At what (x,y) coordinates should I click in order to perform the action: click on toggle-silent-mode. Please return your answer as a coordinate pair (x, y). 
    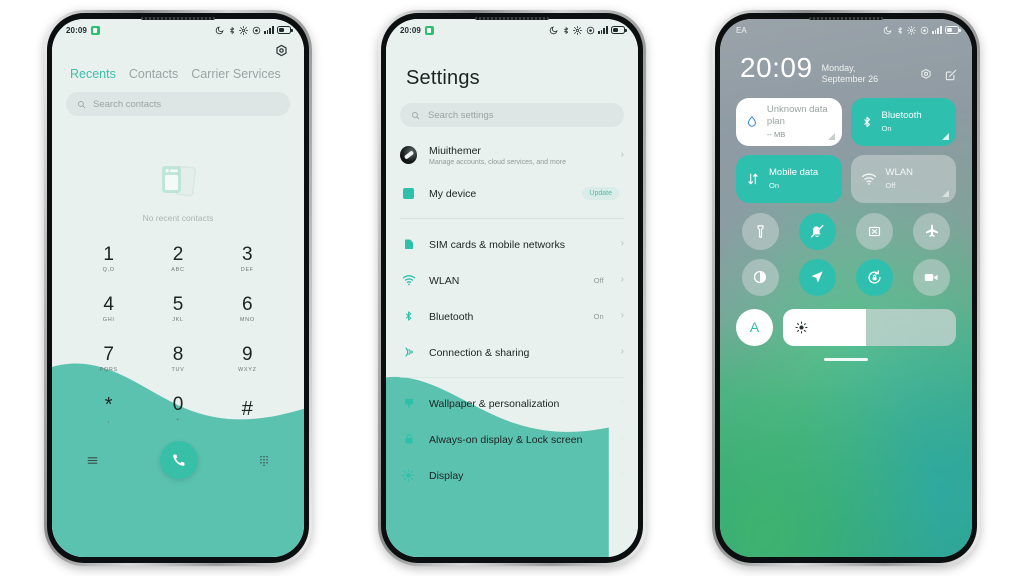
    Looking at the image, I should click on (817, 231).